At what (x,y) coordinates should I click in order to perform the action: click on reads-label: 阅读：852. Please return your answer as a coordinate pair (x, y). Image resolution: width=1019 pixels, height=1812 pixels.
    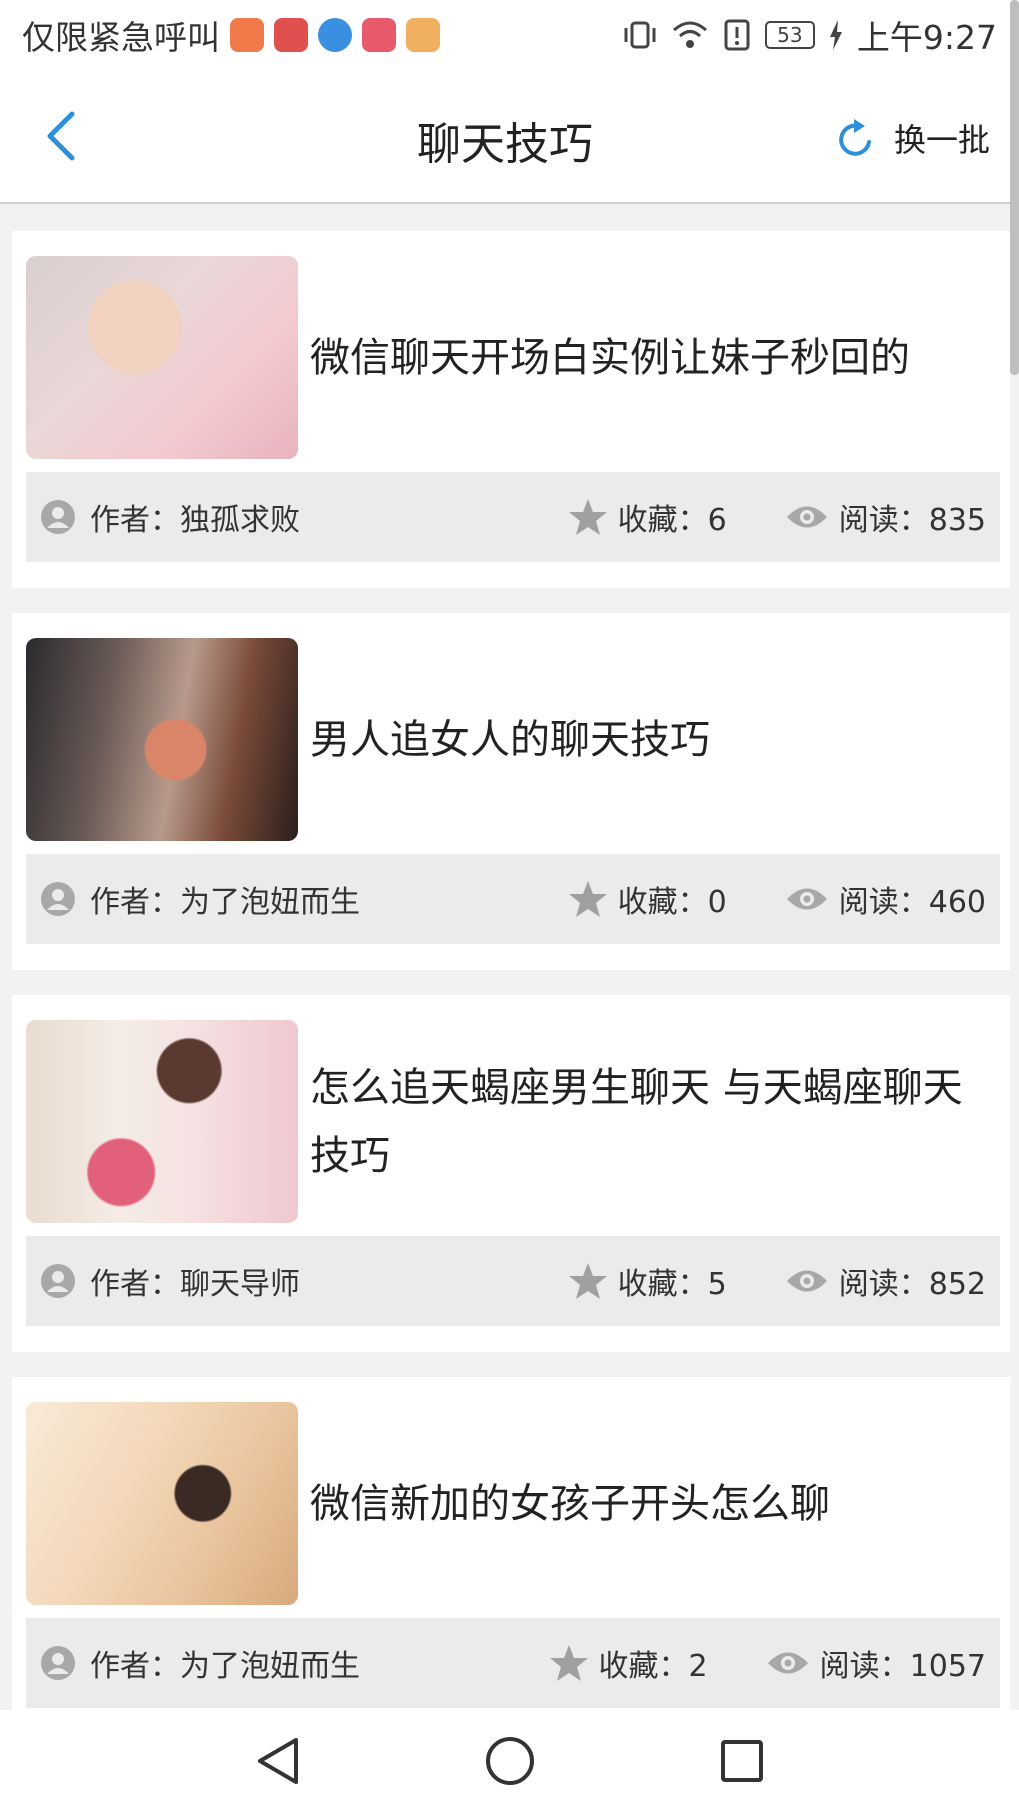
    Looking at the image, I should click on (912, 1284).